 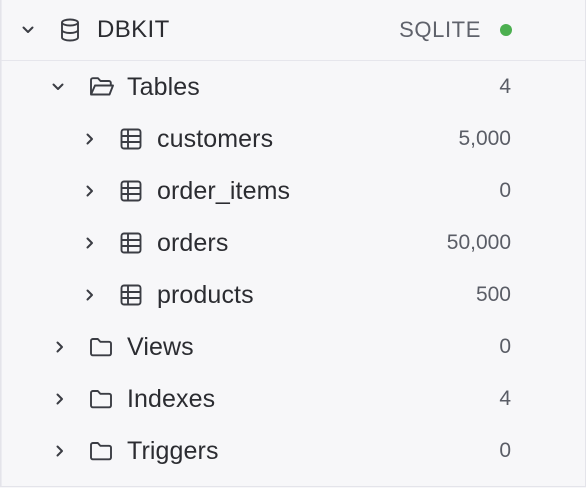 I want to click on table-row-count: 500, so click(x=493, y=294).